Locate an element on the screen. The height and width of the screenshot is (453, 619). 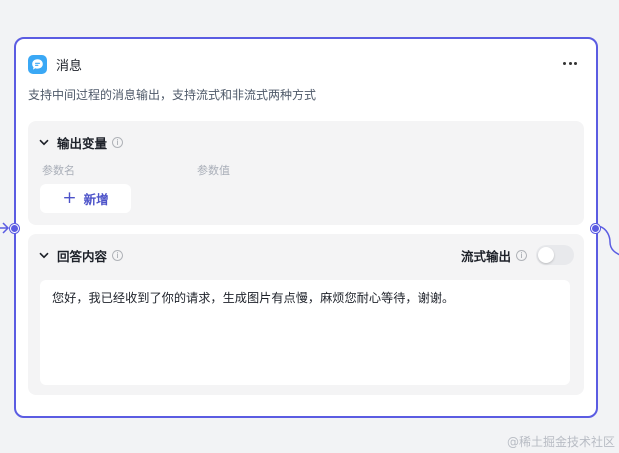
output-section-header: 输出变量 i is located at coordinates (81, 142).